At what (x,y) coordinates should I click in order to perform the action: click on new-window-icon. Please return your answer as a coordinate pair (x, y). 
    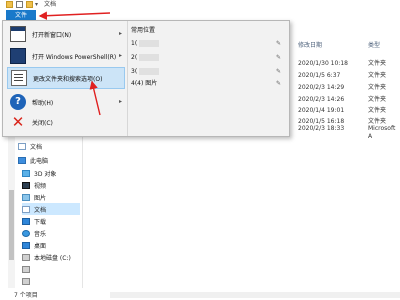
    Looking at the image, I should click on (18, 34).